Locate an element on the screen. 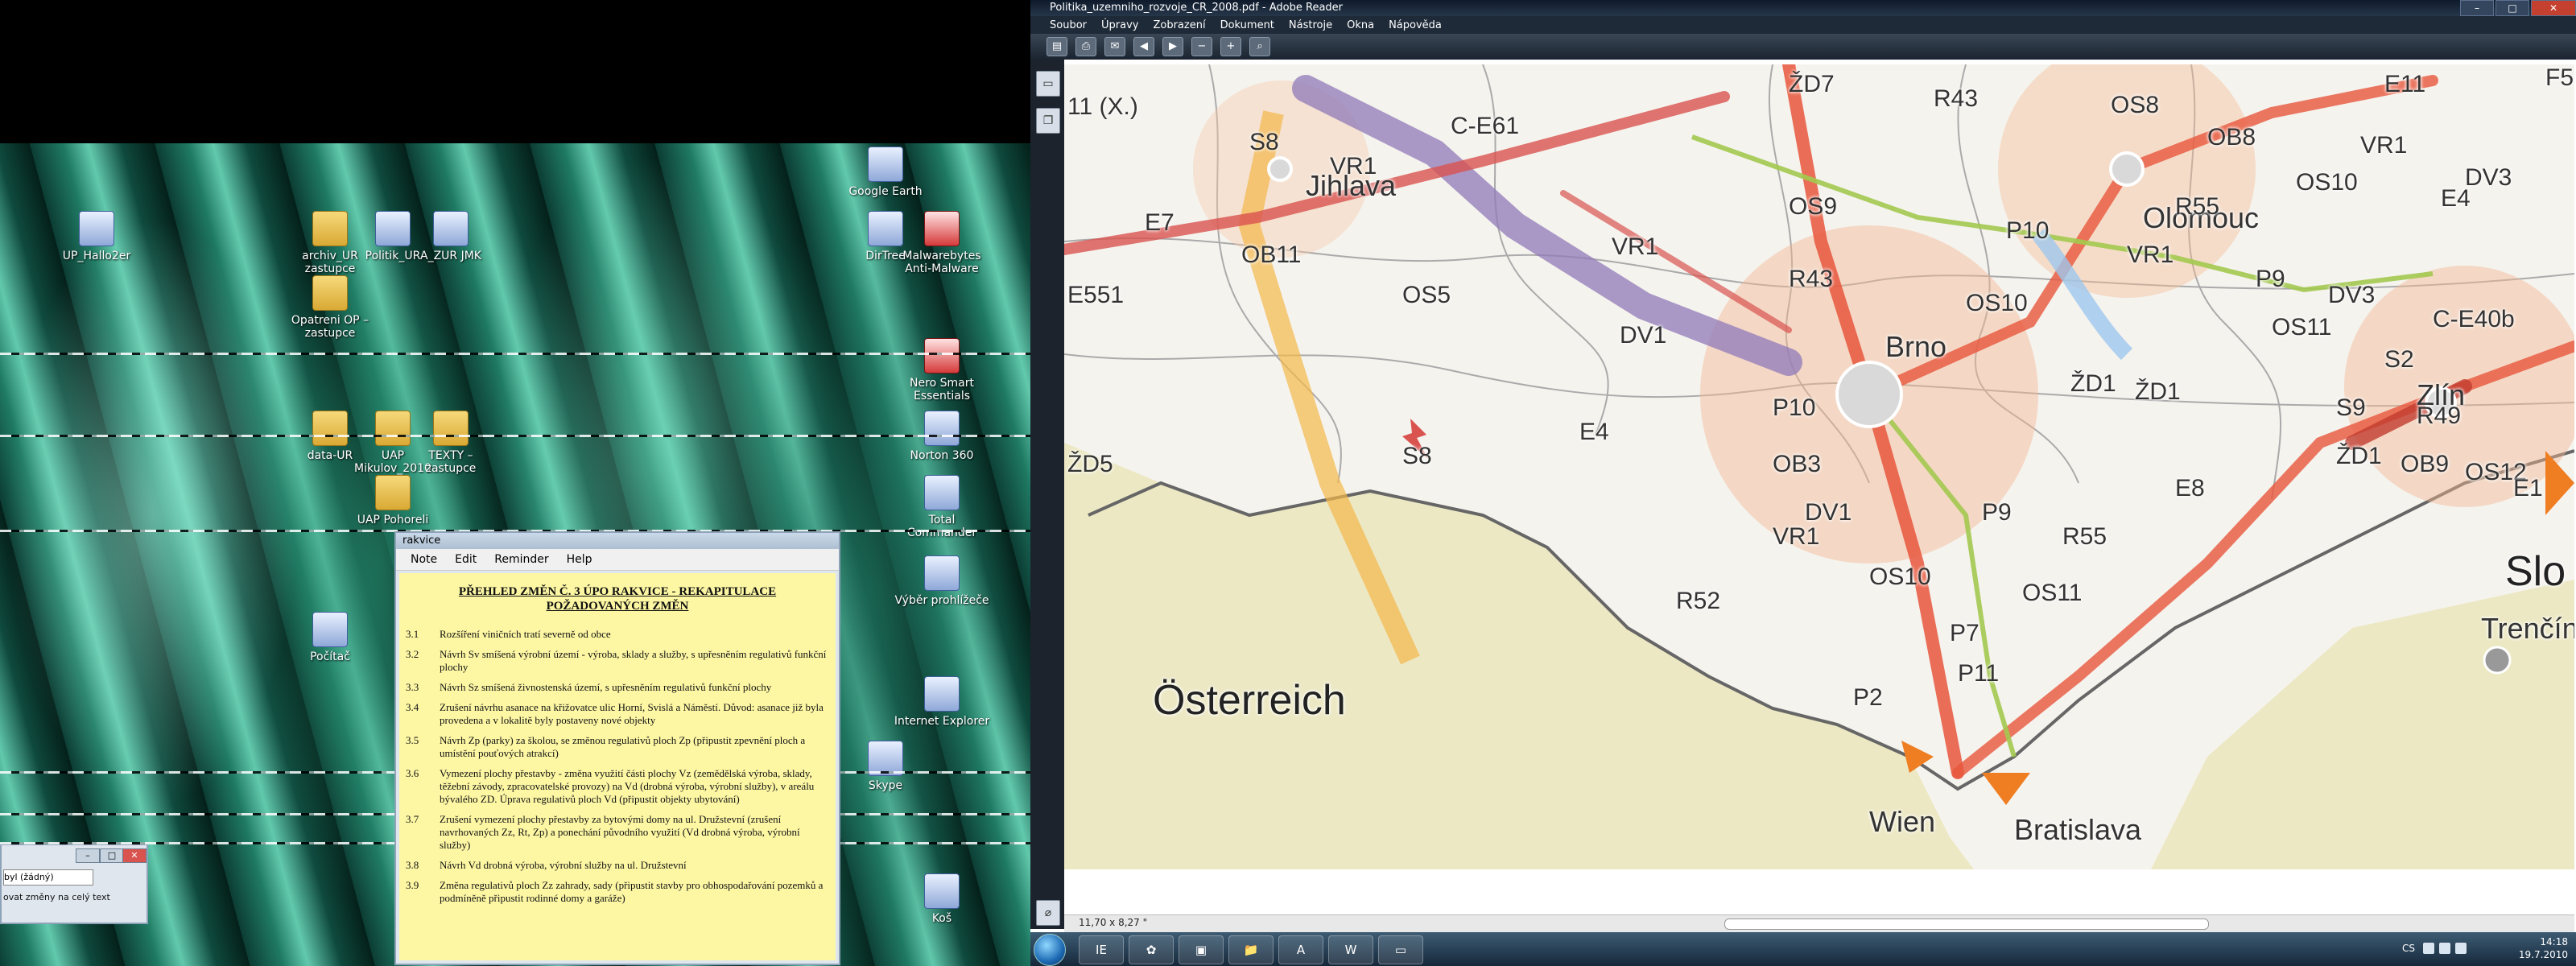 The height and width of the screenshot is (966, 2576). corridor-label: R43 is located at coordinates (1956, 98).